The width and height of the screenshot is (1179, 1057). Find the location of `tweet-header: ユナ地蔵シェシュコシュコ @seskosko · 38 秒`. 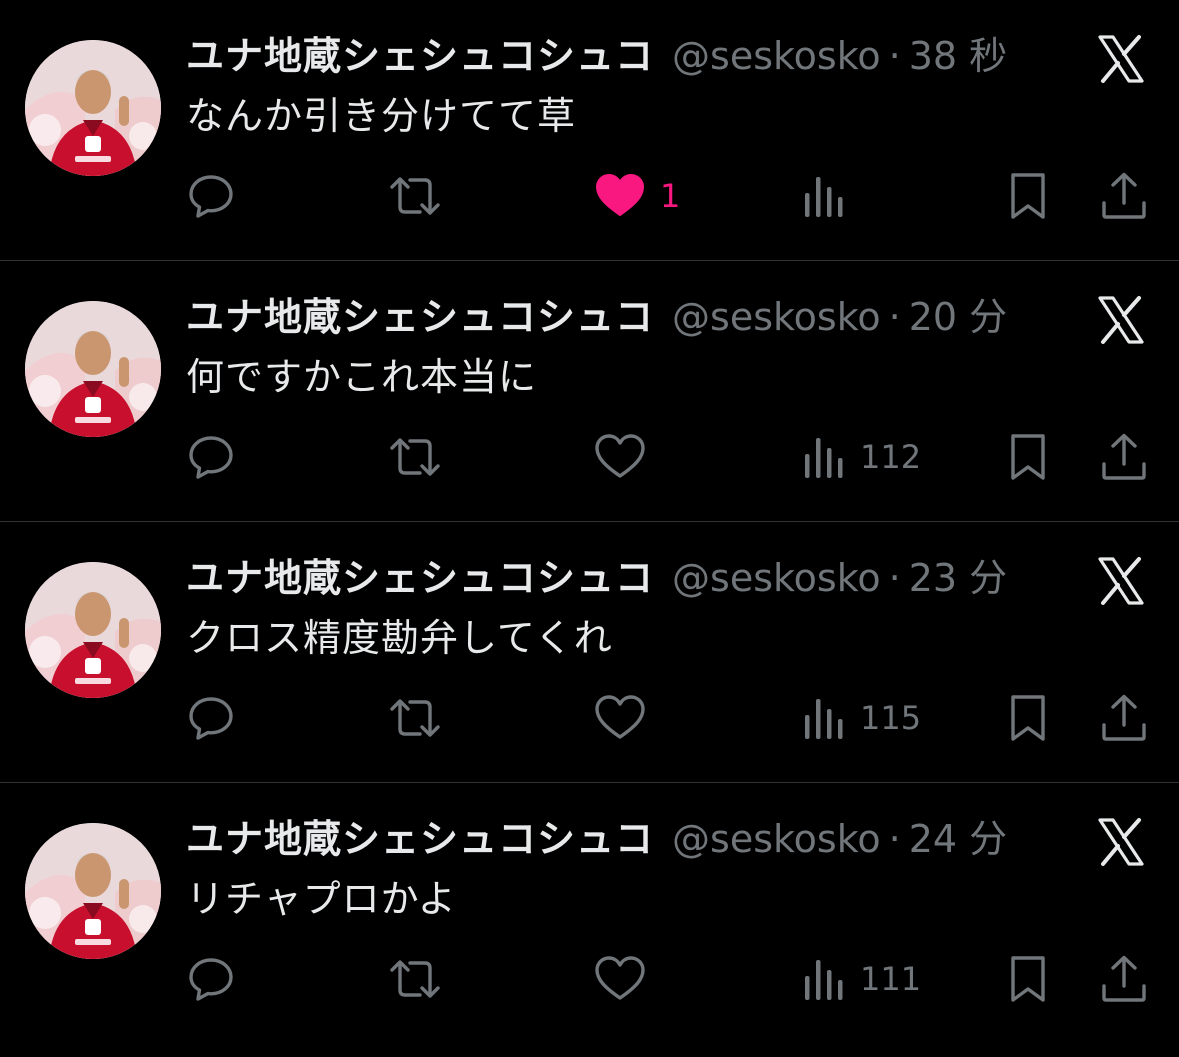

tweet-header: ユナ地蔵シェシュコシュコ @seskosko · 38 秒 is located at coordinates (596, 56).